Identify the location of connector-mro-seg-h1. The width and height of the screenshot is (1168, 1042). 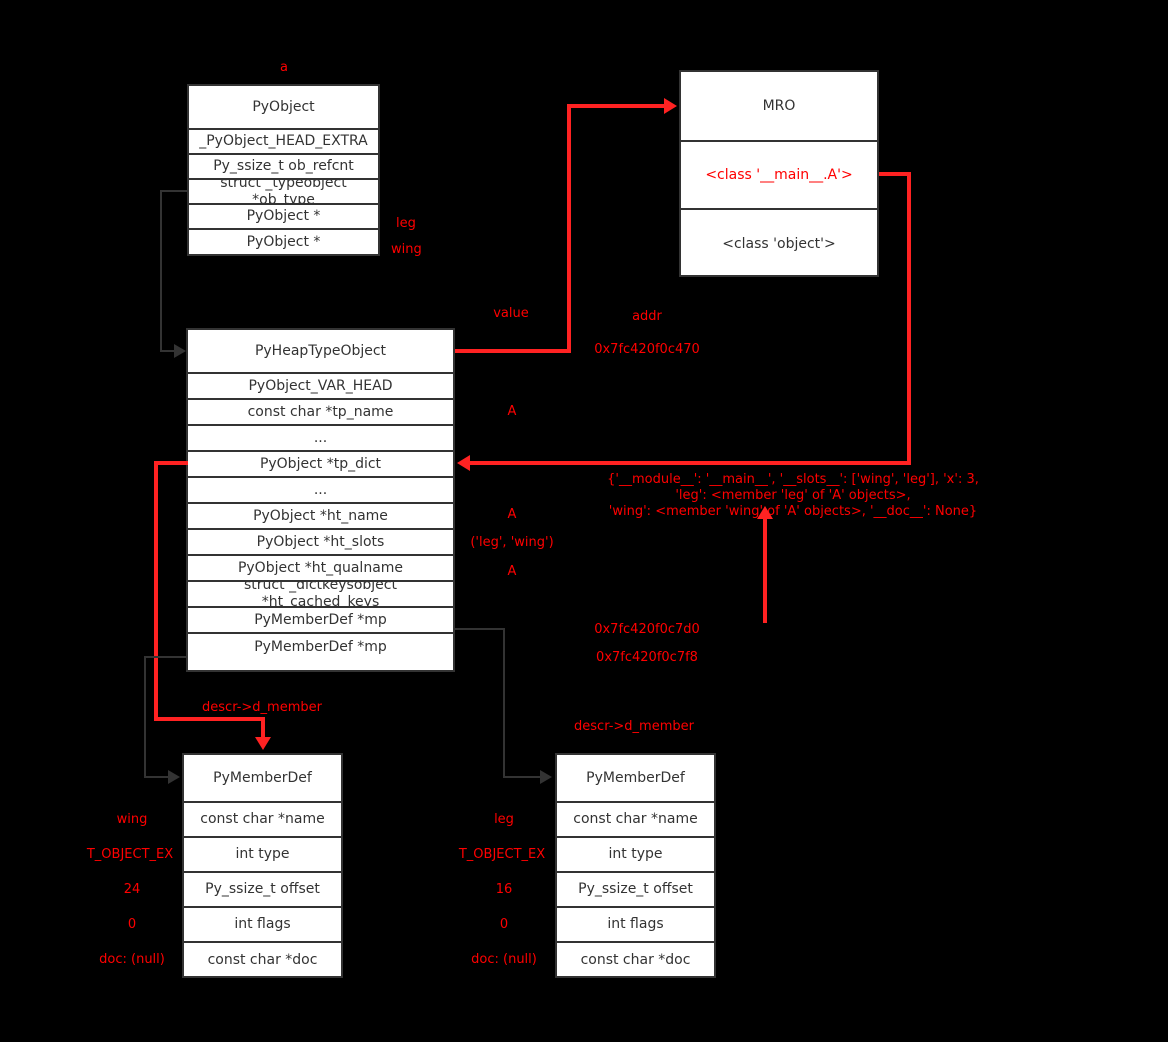
(513, 351).